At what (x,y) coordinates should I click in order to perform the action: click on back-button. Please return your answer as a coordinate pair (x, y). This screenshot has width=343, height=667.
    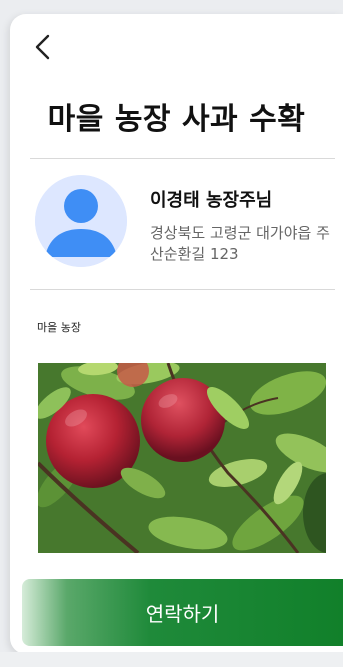
    Looking at the image, I should click on (43, 47).